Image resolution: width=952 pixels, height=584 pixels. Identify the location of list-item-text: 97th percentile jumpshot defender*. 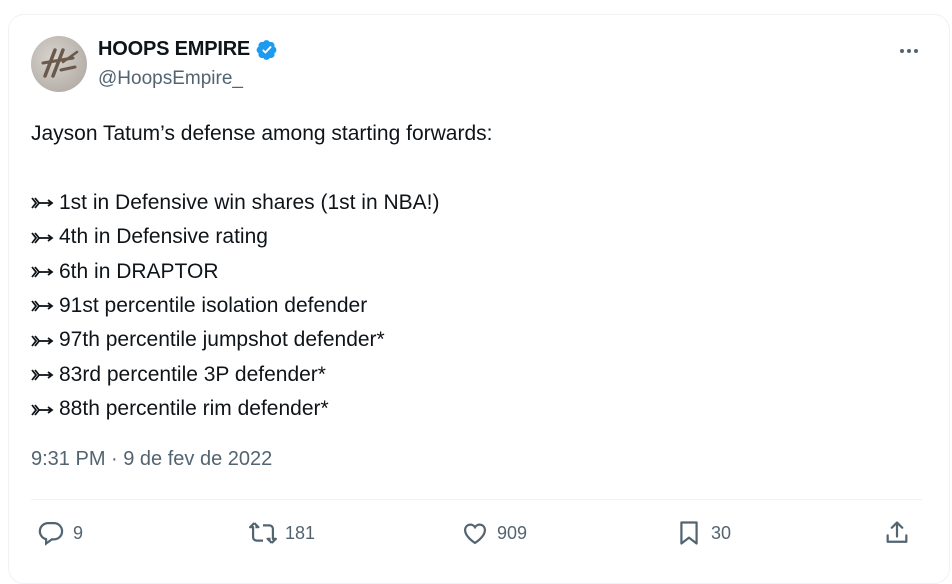
(222, 340).